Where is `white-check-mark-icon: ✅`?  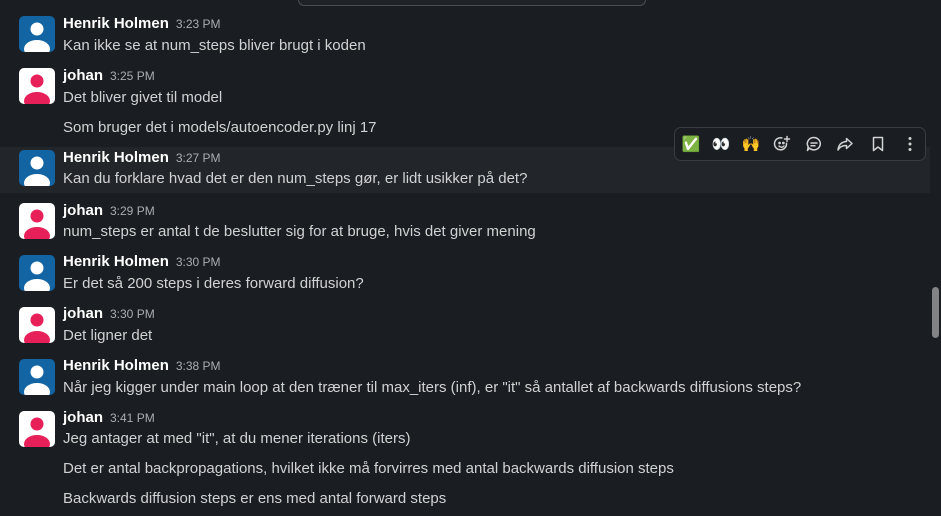
white-check-mark-icon: ✅ is located at coordinates (691, 144).